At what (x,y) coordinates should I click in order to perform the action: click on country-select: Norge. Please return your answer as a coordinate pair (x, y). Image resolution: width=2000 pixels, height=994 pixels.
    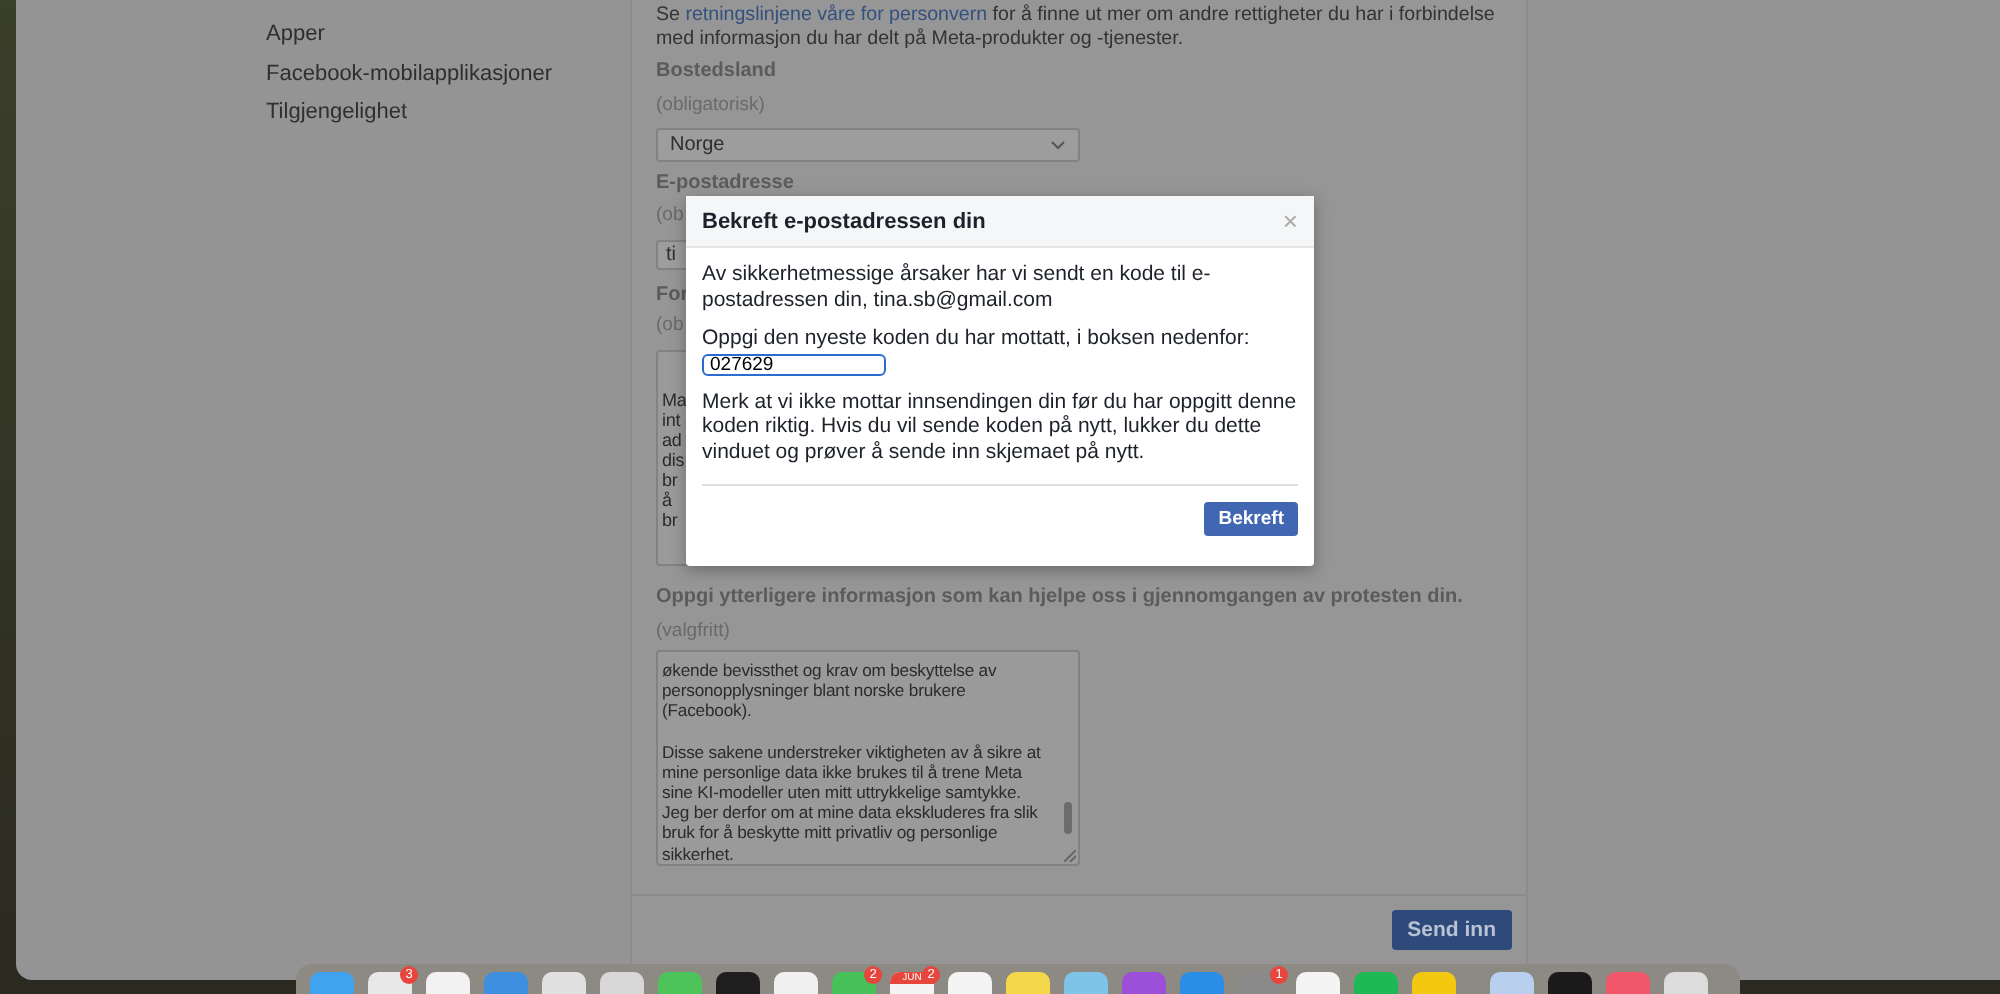
    Looking at the image, I should click on (868, 145).